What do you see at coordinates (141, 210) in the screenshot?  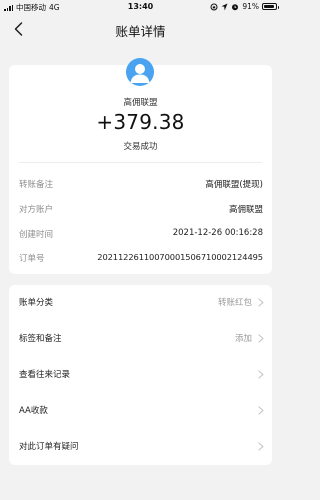 I see `detail-row-counterparty: 对方账户 高佣联盟` at bounding box center [141, 210].